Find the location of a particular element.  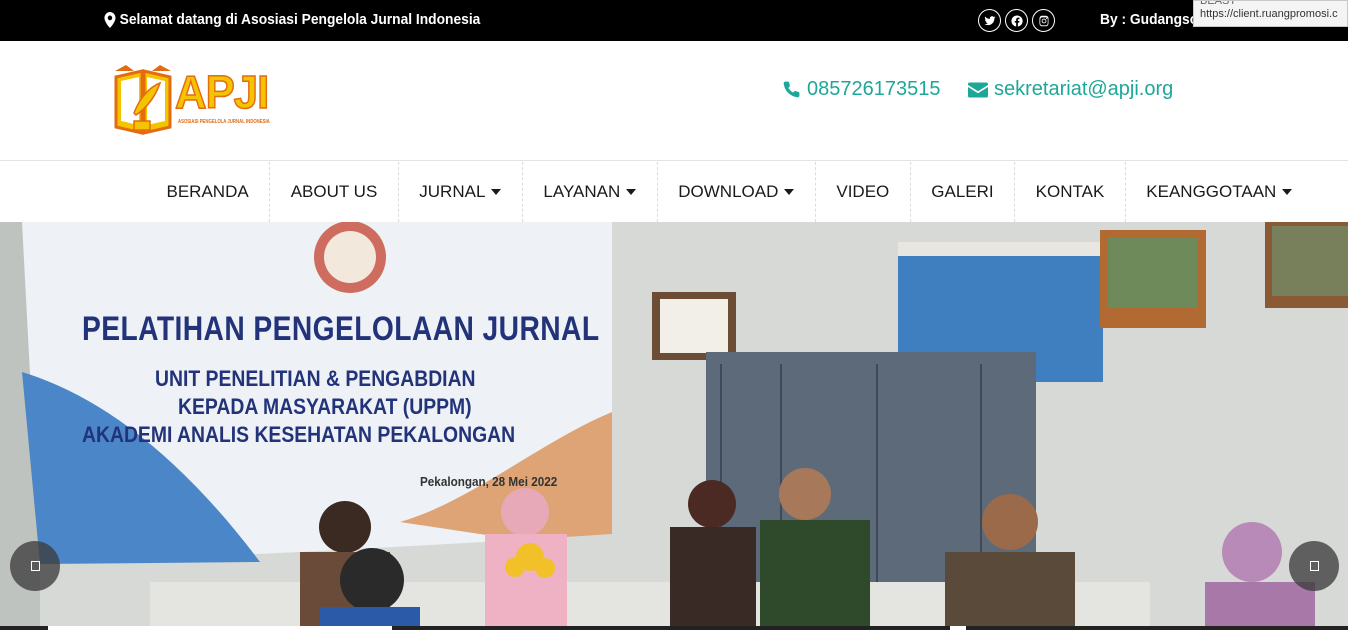

email-contact: sekretariat@apji.org is located at coordinates (1070, 89).